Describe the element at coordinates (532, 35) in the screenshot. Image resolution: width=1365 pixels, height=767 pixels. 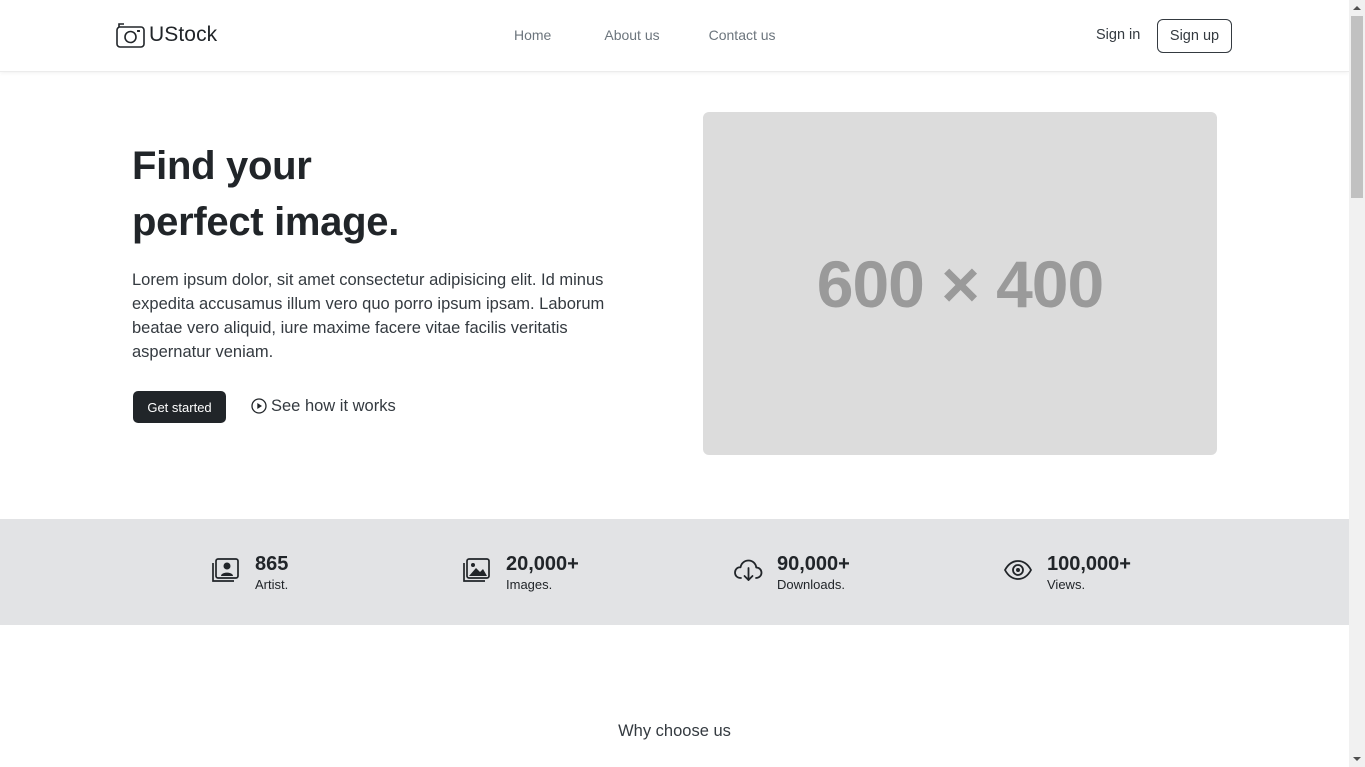
I see `nav-link-home: Home` at that location.